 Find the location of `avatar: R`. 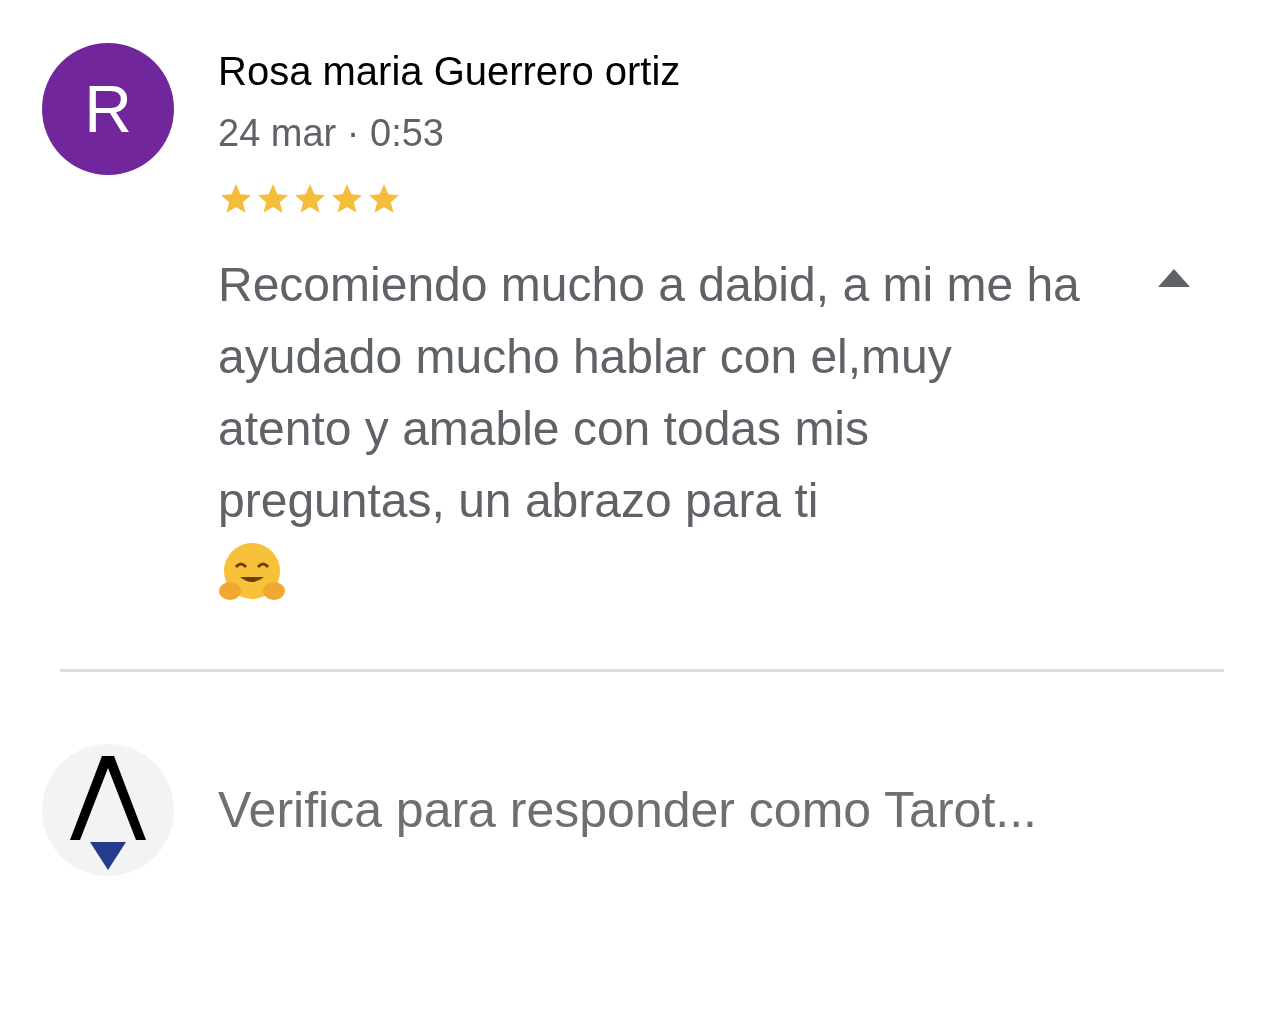

avatar: R is located at coordinates (108, 109).